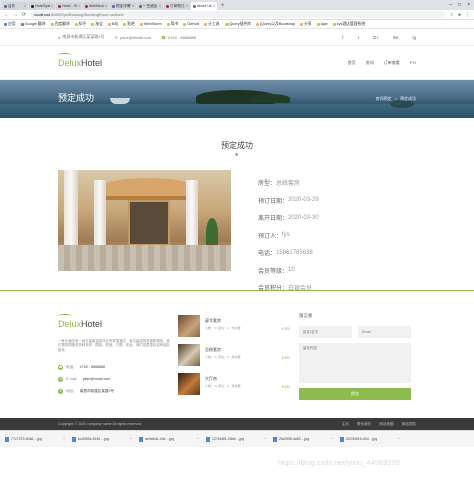 The height and width of the screenshot is (479, 474). What do you see at coordinates (364, 424) in the screenshot?
I see `footer-link: 联系我们` at bounding box center [364, 424].